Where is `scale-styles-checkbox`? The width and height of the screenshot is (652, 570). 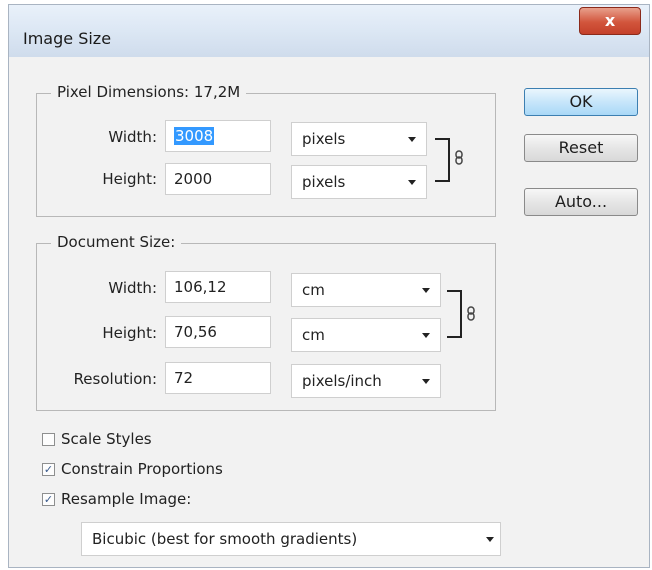
scale-styles-checkbox is located at coordinates (48, 439).